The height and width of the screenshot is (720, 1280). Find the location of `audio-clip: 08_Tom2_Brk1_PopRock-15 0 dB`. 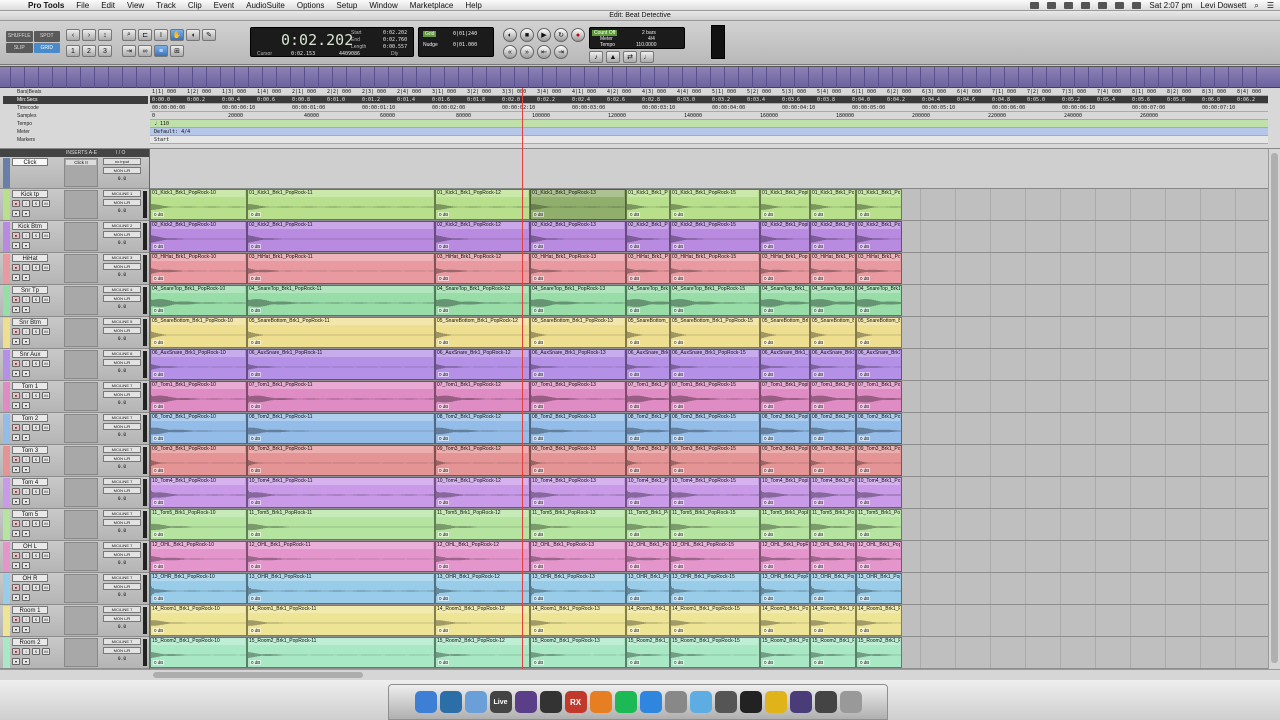

audio-clip: 08_Tom2_Brk1_PopRock-15 0 dB is located at coordinates (715, 428).